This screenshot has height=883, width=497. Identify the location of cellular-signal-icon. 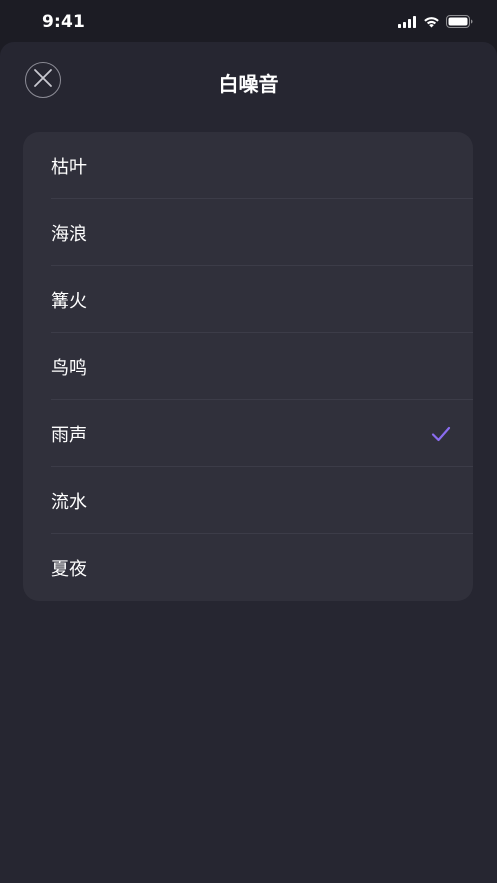
(407, 22).